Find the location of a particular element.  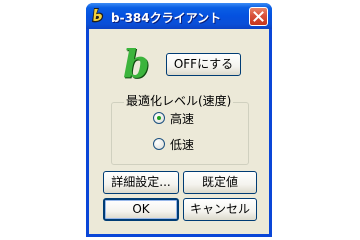

ok-button: OK is located at coordinates (141, 209).